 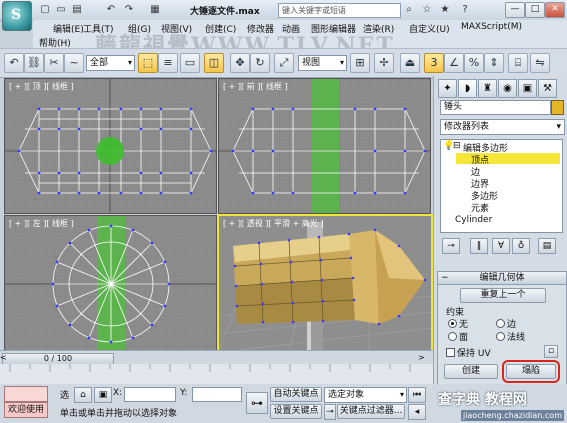 I want to click on unlink-icon: ✂, so click(x=54, y=63).